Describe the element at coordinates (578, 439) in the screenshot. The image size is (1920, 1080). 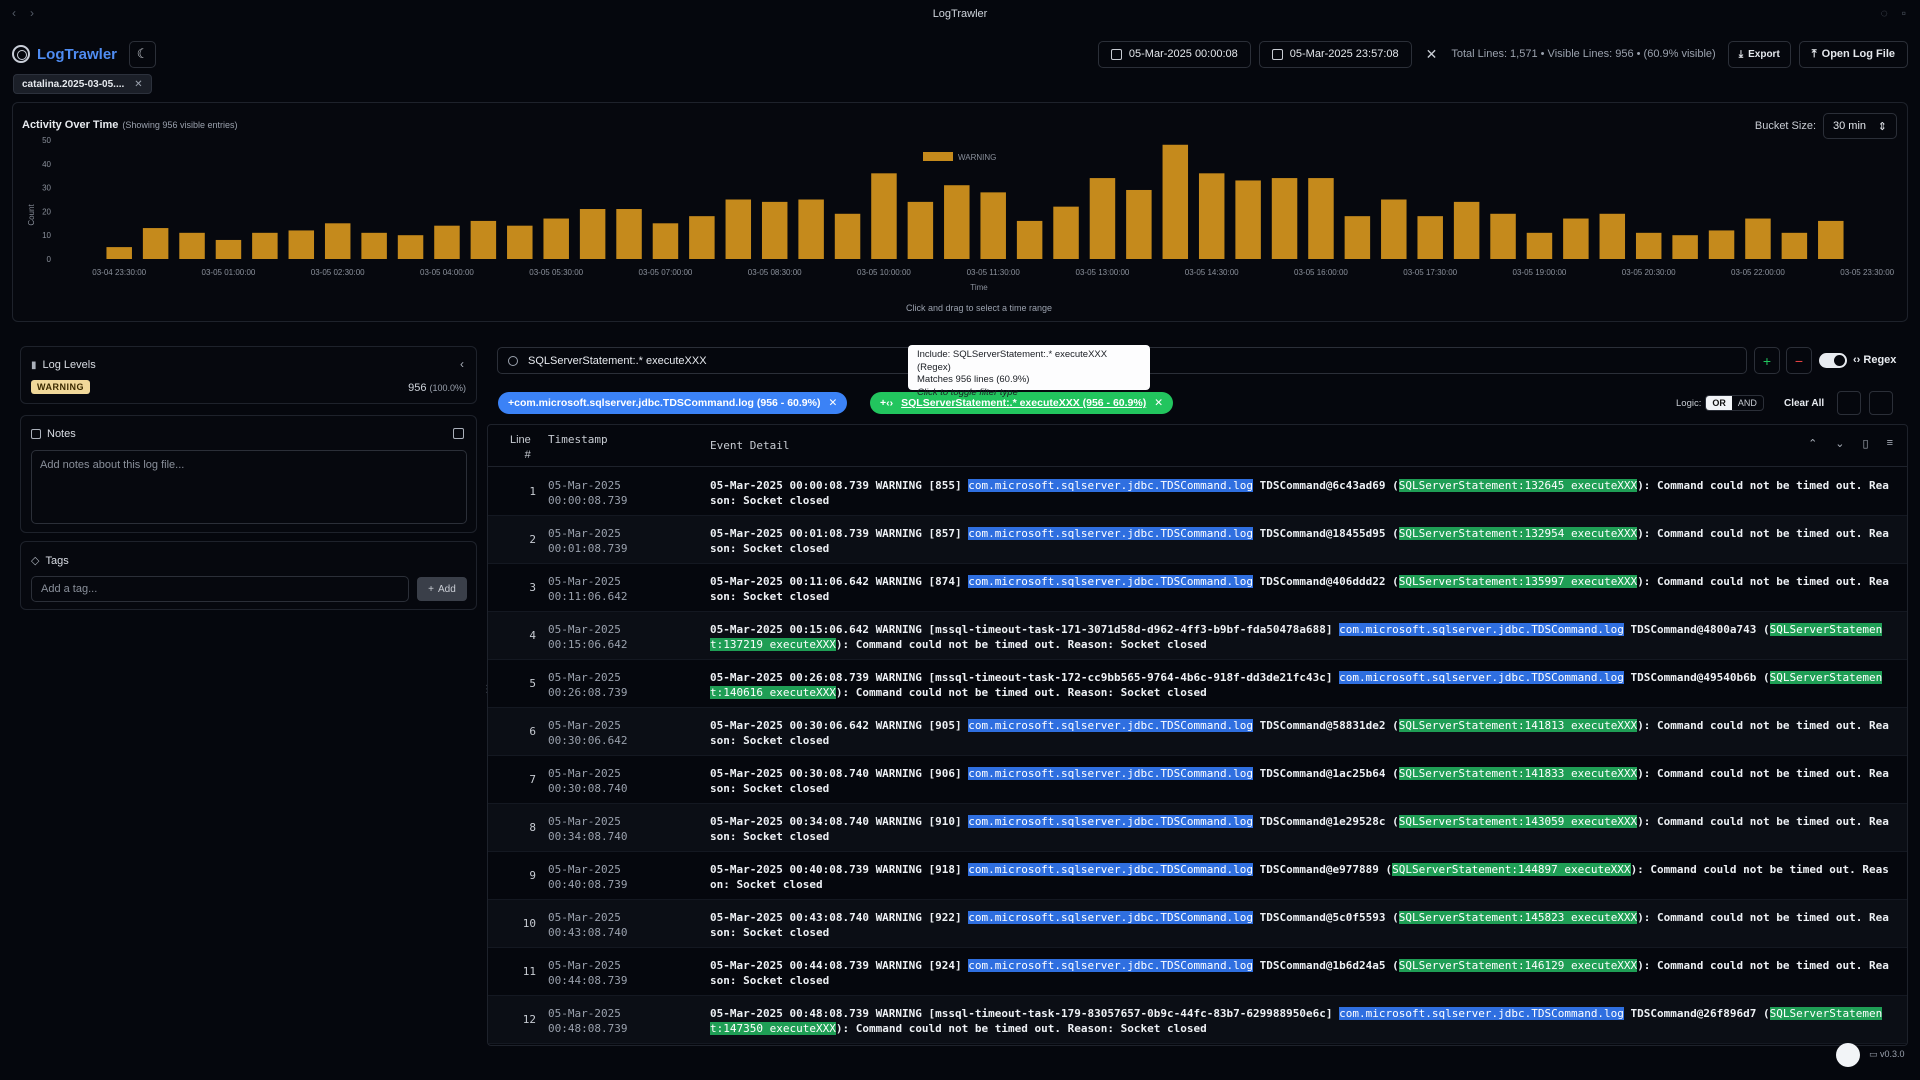
I see `col-timestamp-header: Timestamp` at that location.